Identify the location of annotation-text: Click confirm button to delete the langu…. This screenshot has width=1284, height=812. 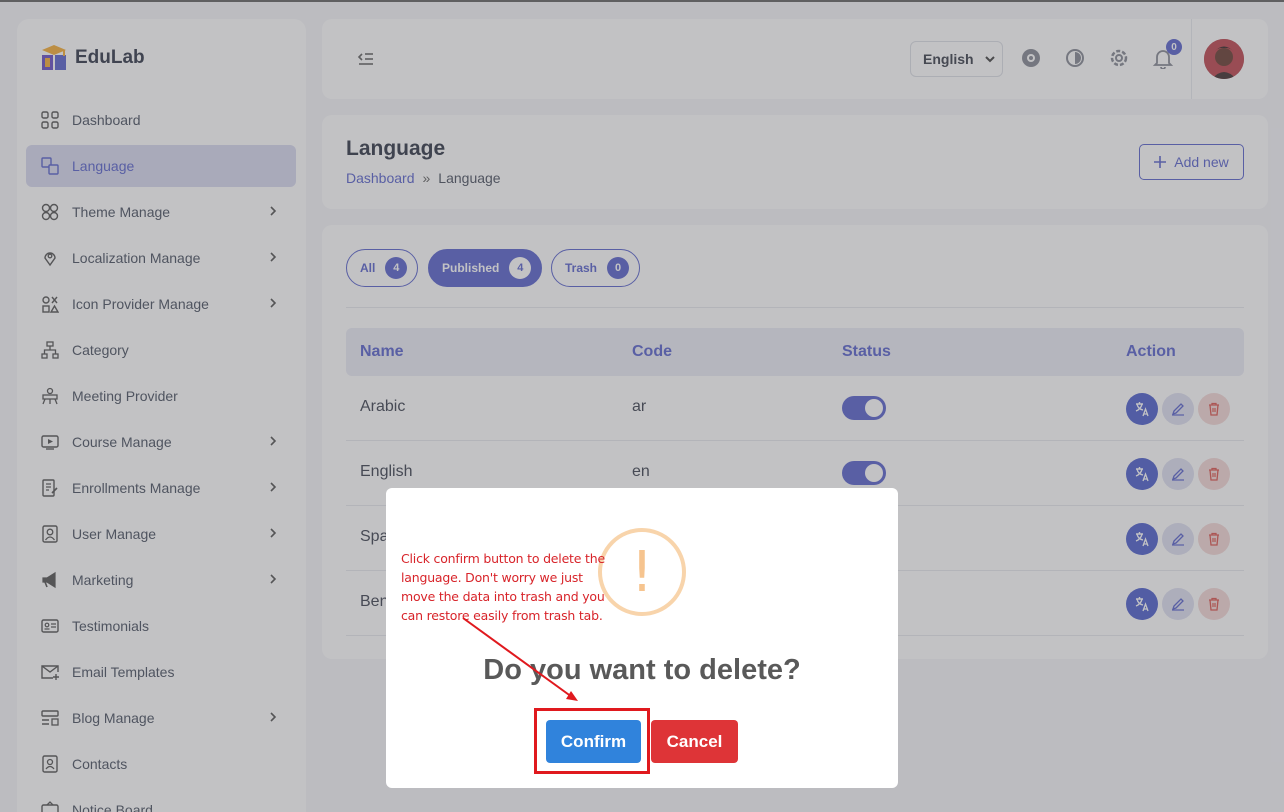
(503, 587).